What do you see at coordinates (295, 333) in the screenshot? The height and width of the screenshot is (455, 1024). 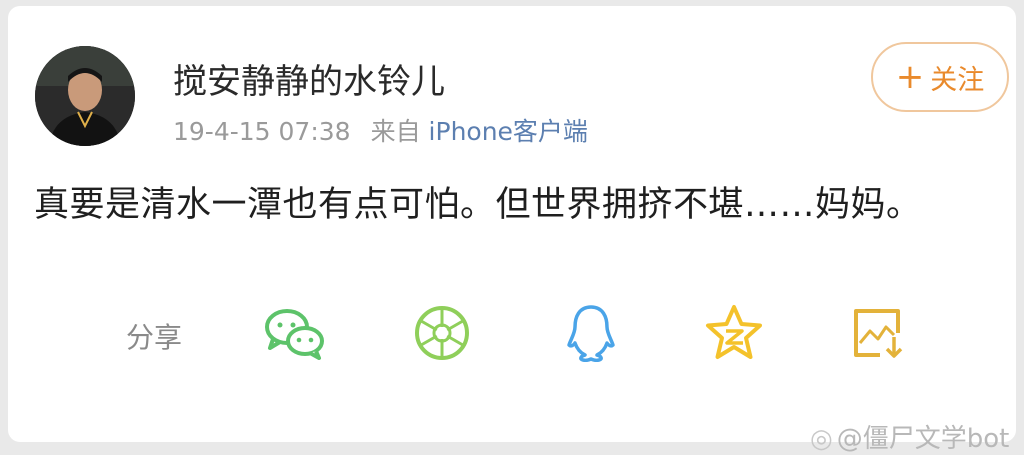 I see `wechat-icon` at bounding box center [295, 333].